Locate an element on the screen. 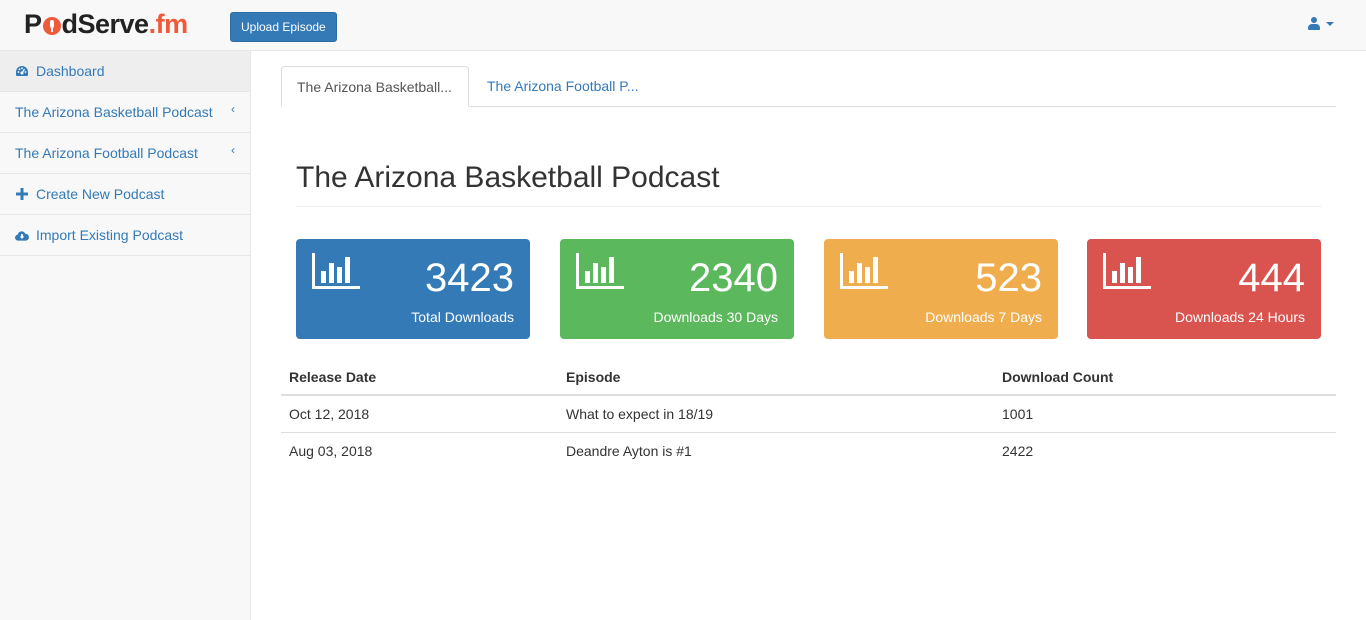 This screenshot has height=620, width=1366. page-header: The Arizona Basketball Podcast is located at coordinates (808, 183).